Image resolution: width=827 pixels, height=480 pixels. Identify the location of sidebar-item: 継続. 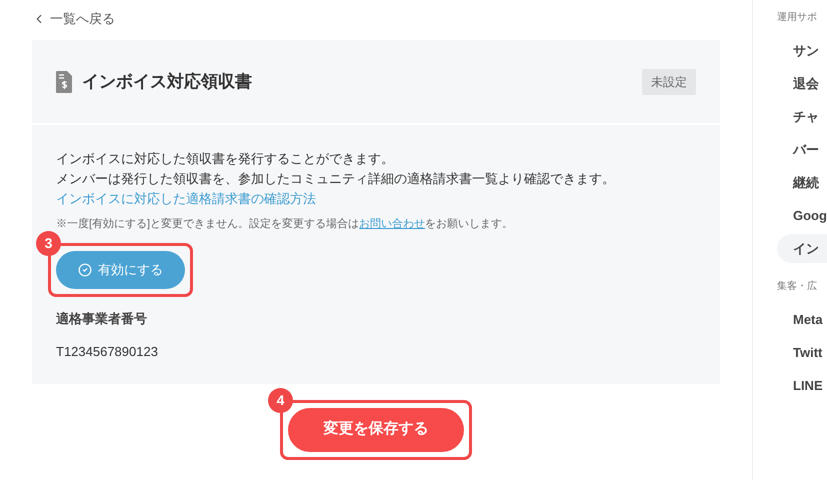
(802, 182).